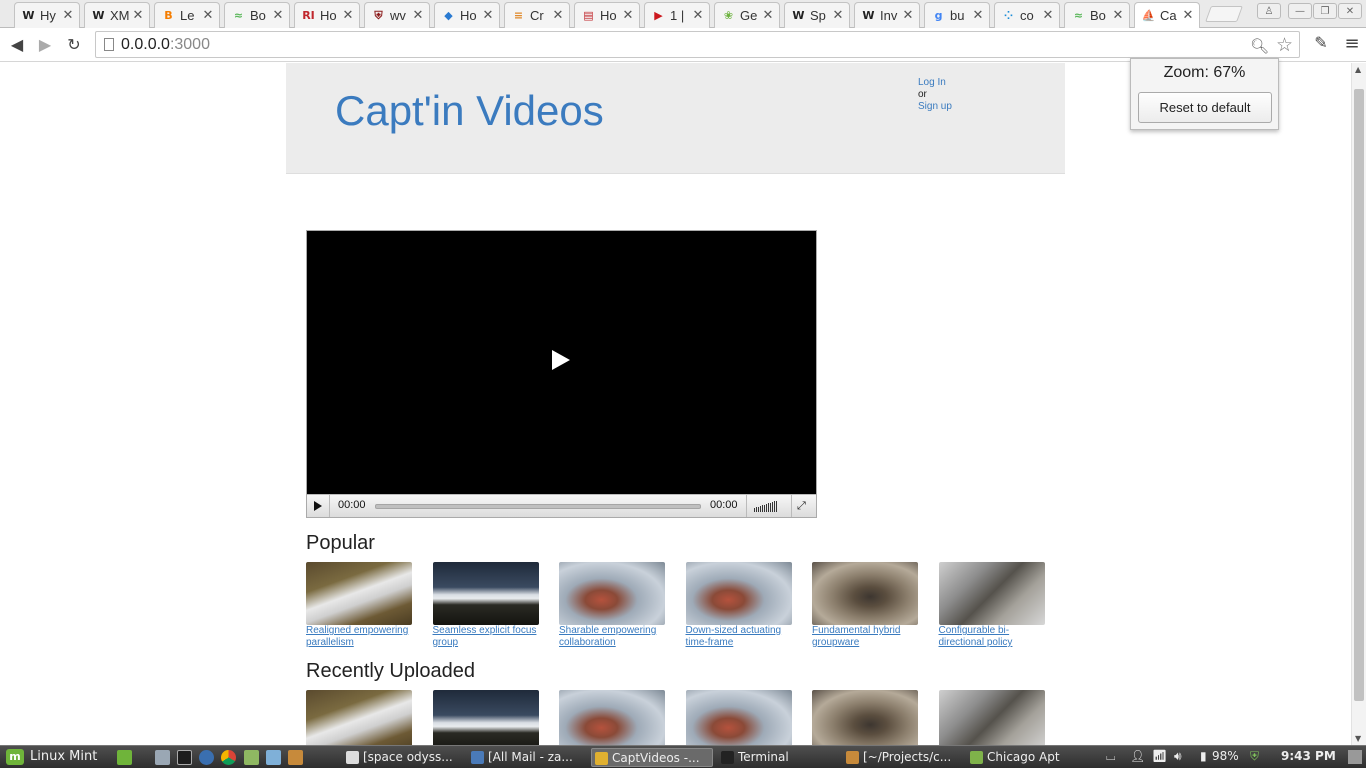 The width and height of the screenshot is (1366, 768). I want to click on show-desktop-icon, so click(124, 757).